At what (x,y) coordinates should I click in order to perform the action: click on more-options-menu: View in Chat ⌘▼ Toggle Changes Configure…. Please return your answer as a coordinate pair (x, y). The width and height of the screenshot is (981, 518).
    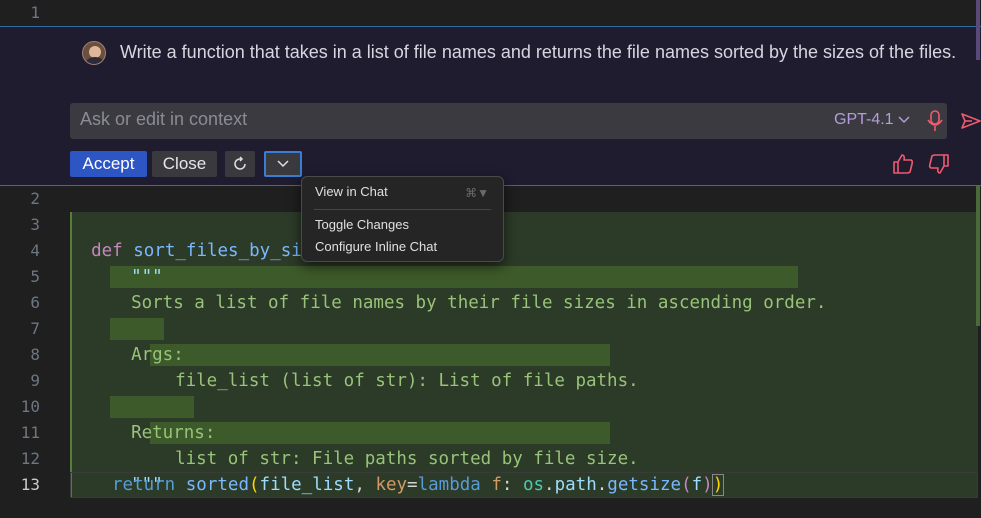
    Looking at the image, I should click on (402, 219).